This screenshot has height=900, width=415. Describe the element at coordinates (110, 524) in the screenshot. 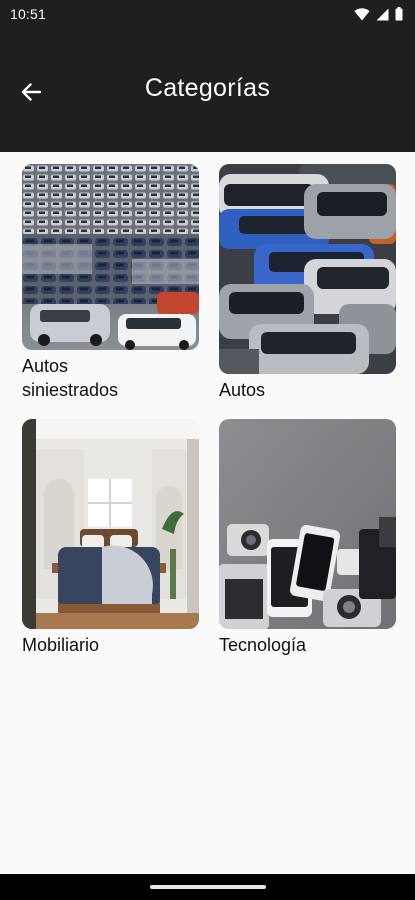

I see `bedroom-furniture-image` at that location.